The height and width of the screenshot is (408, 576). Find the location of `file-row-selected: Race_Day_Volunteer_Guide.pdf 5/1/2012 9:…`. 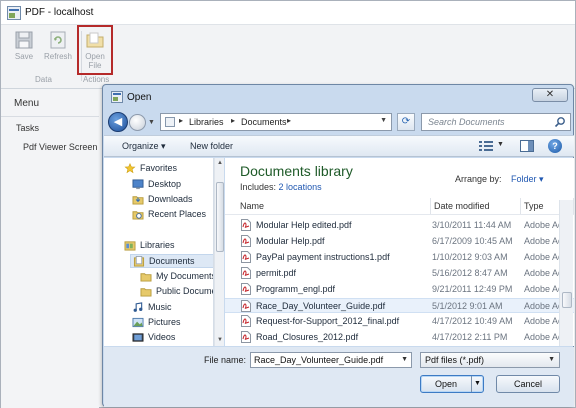

file-row-selected: Race_Day_Volunteer_Guide.pdf 5/1/2012 9:… is located at coordinates (399, 305).